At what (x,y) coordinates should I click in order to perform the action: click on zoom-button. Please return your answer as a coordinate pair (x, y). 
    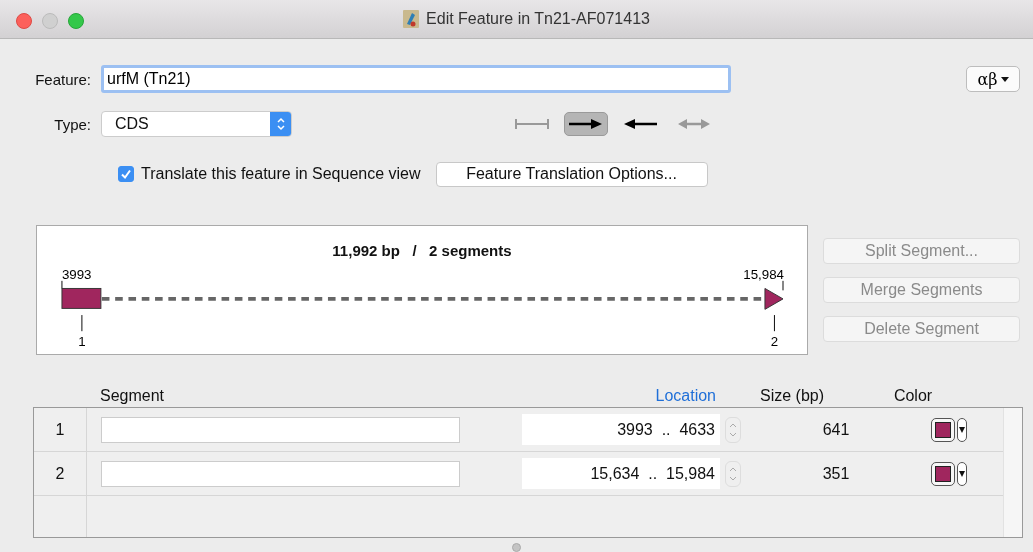
    Looking at the image, I should click on (76, 21).